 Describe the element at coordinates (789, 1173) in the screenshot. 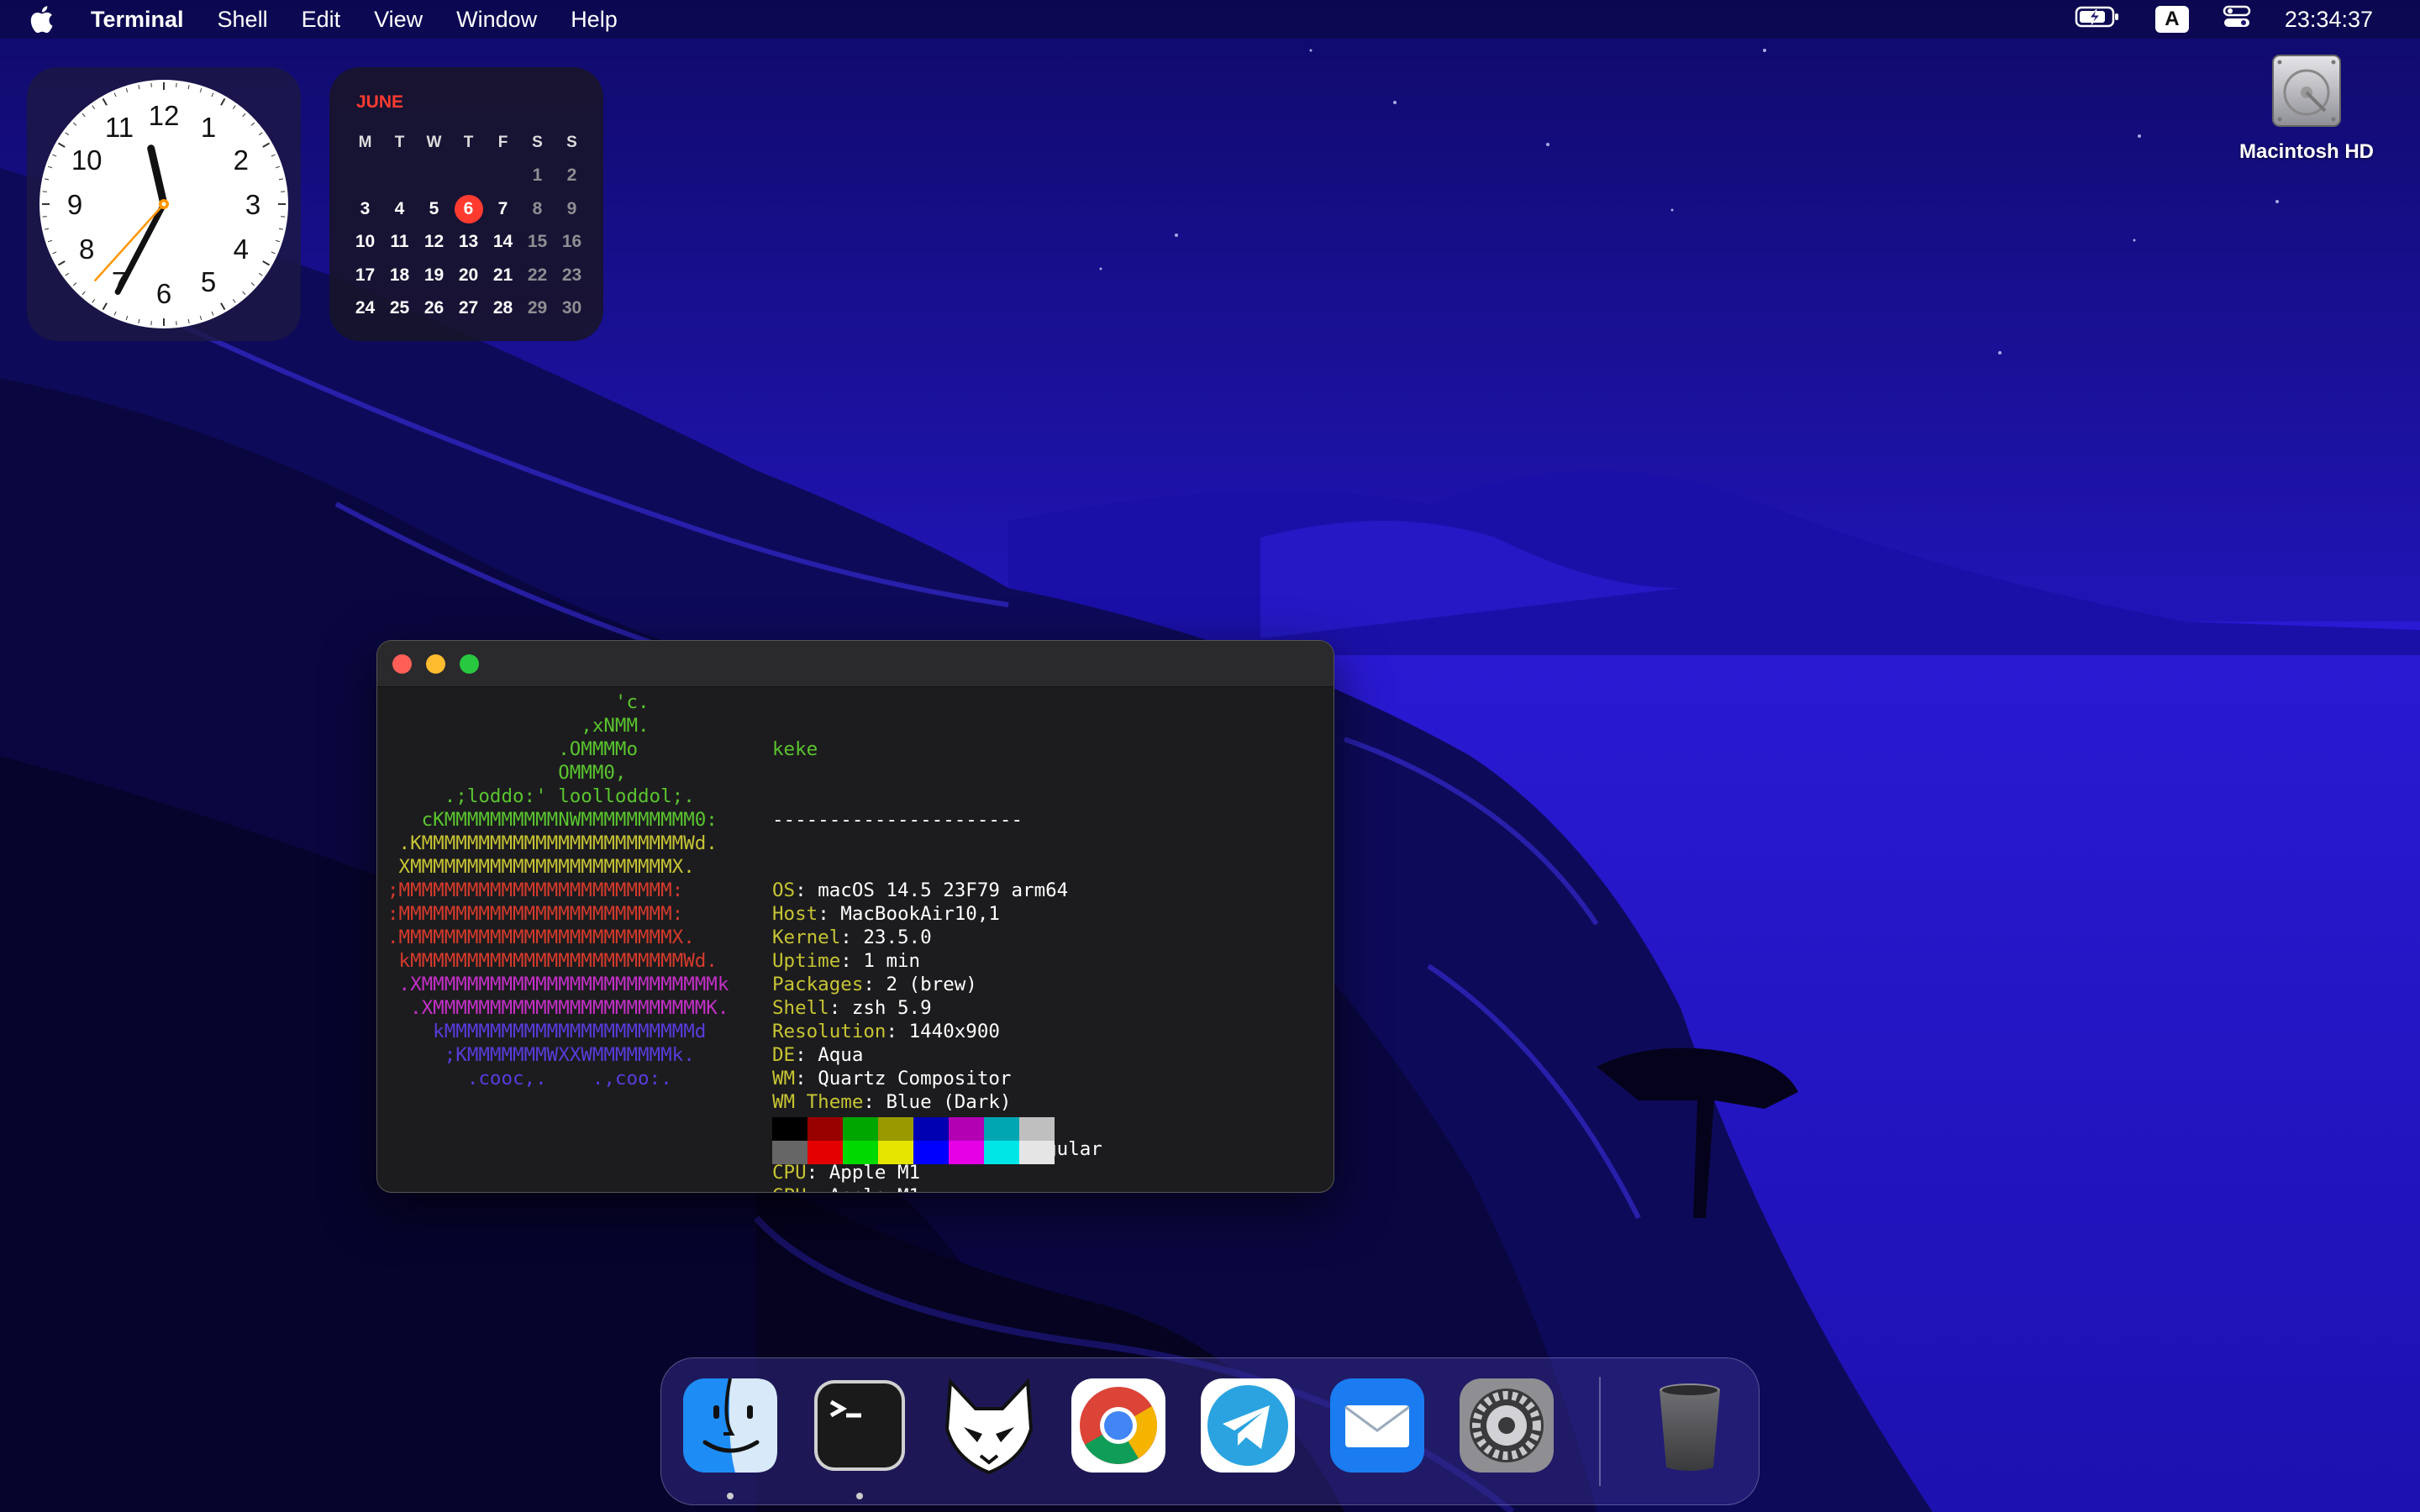

I see `info-key: CPU` at that location.